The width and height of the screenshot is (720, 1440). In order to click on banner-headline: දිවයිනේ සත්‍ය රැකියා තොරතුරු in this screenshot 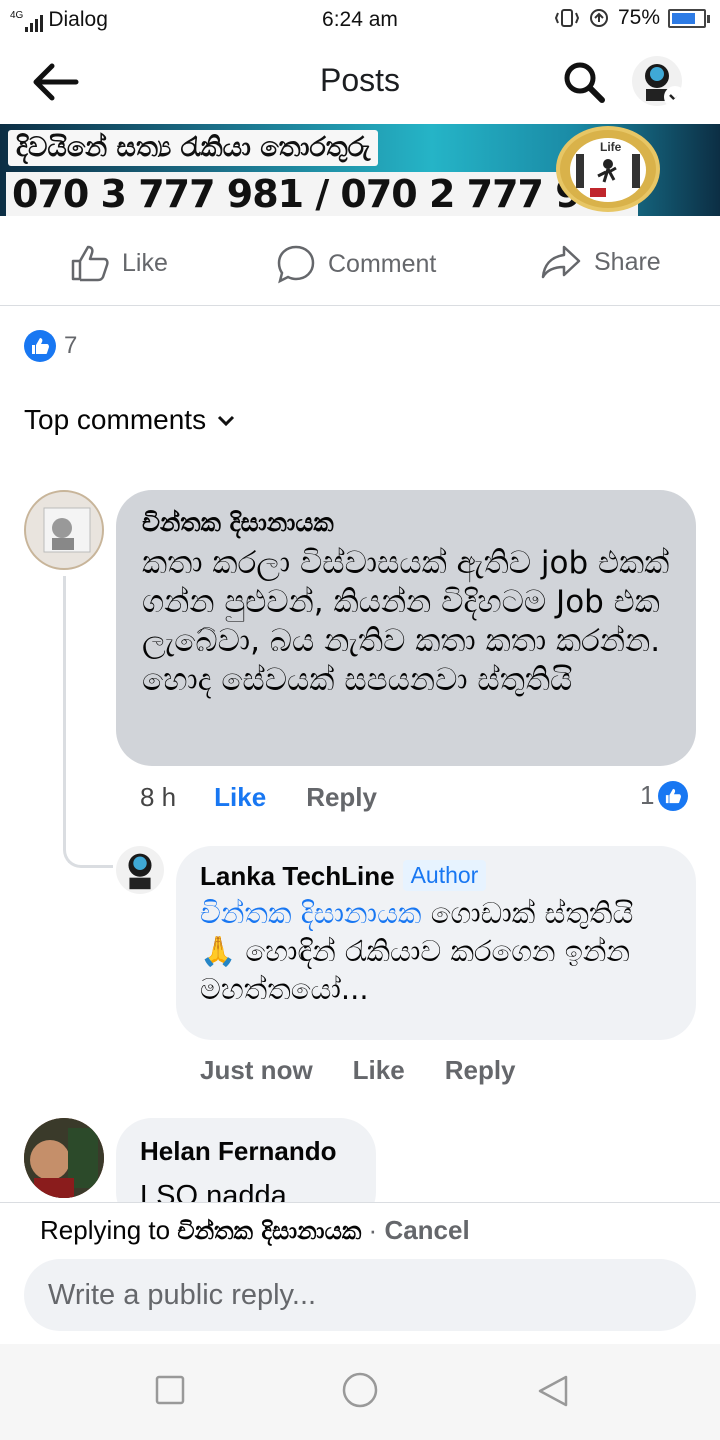, I will do `click(193, 148)`.